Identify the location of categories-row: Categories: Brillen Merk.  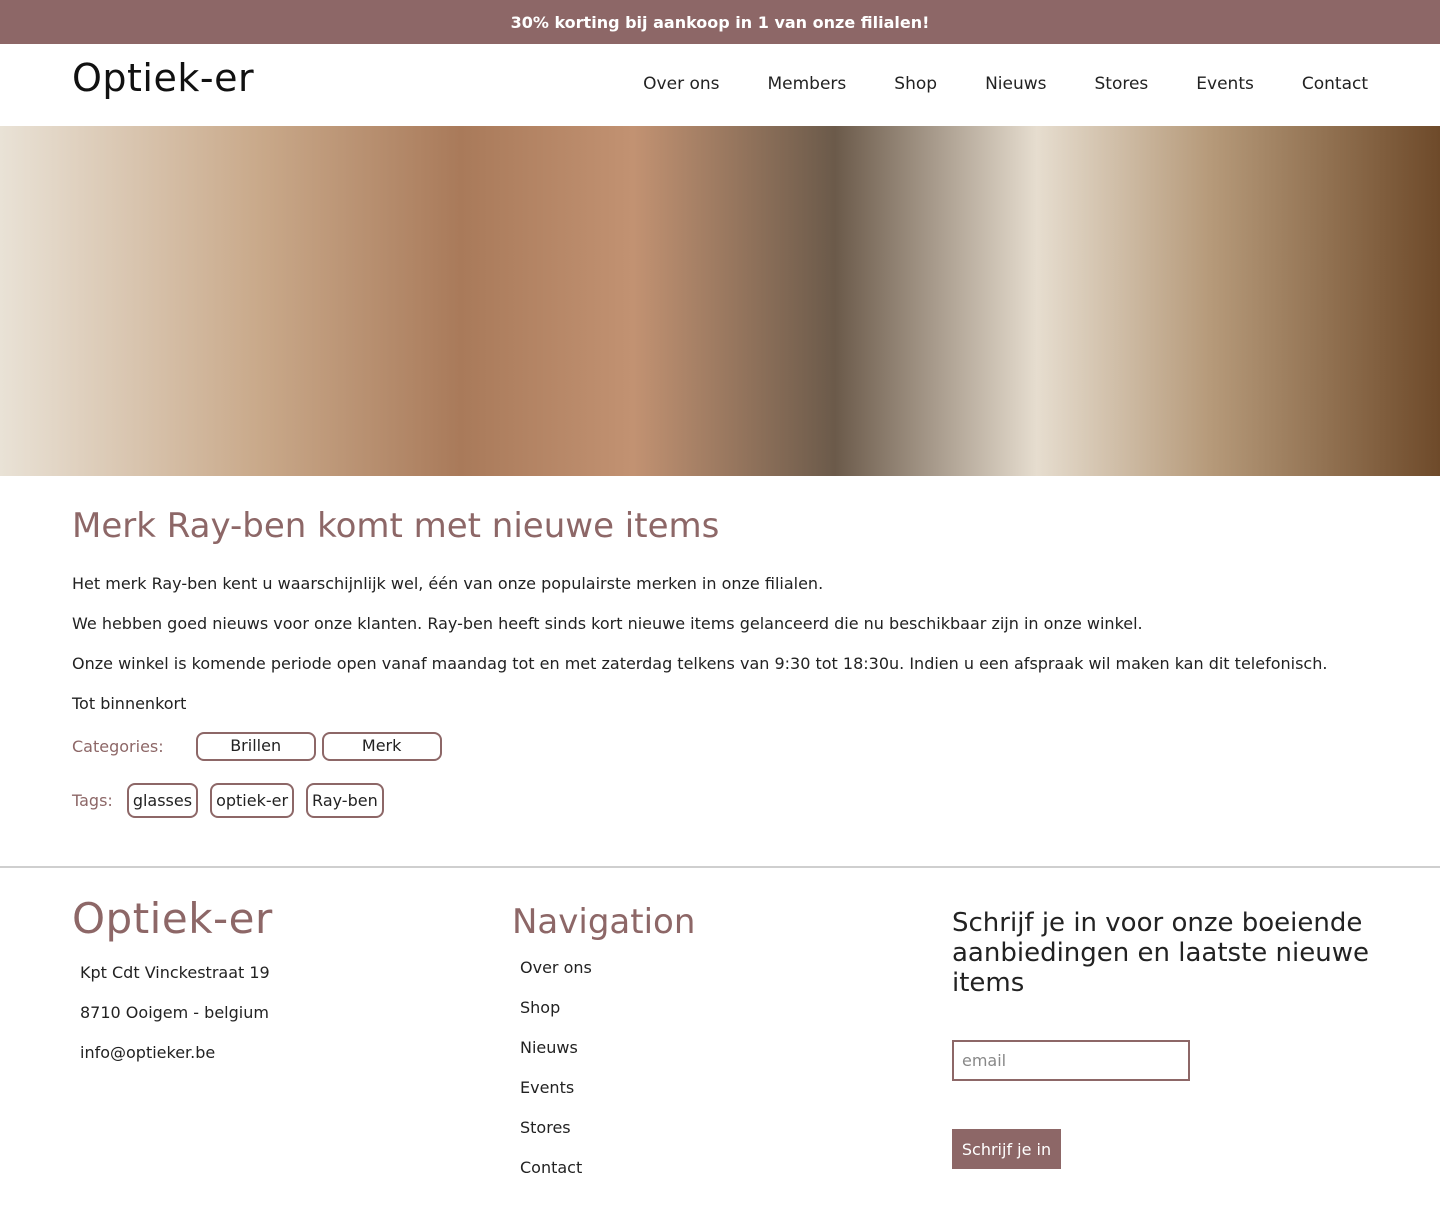
(720, 746).